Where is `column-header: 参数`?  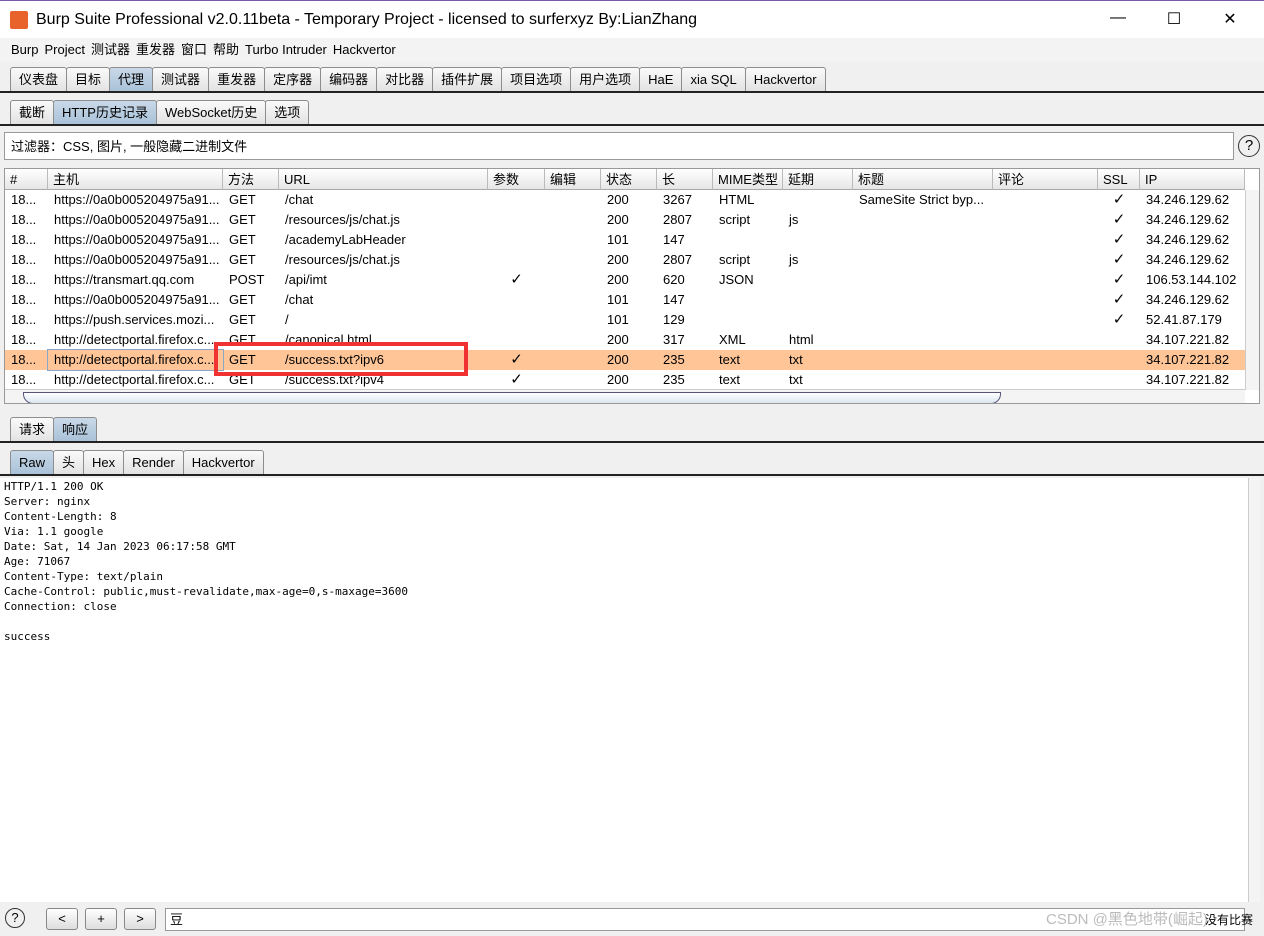
column-header: 参数 is located at coordinates (516, 179).